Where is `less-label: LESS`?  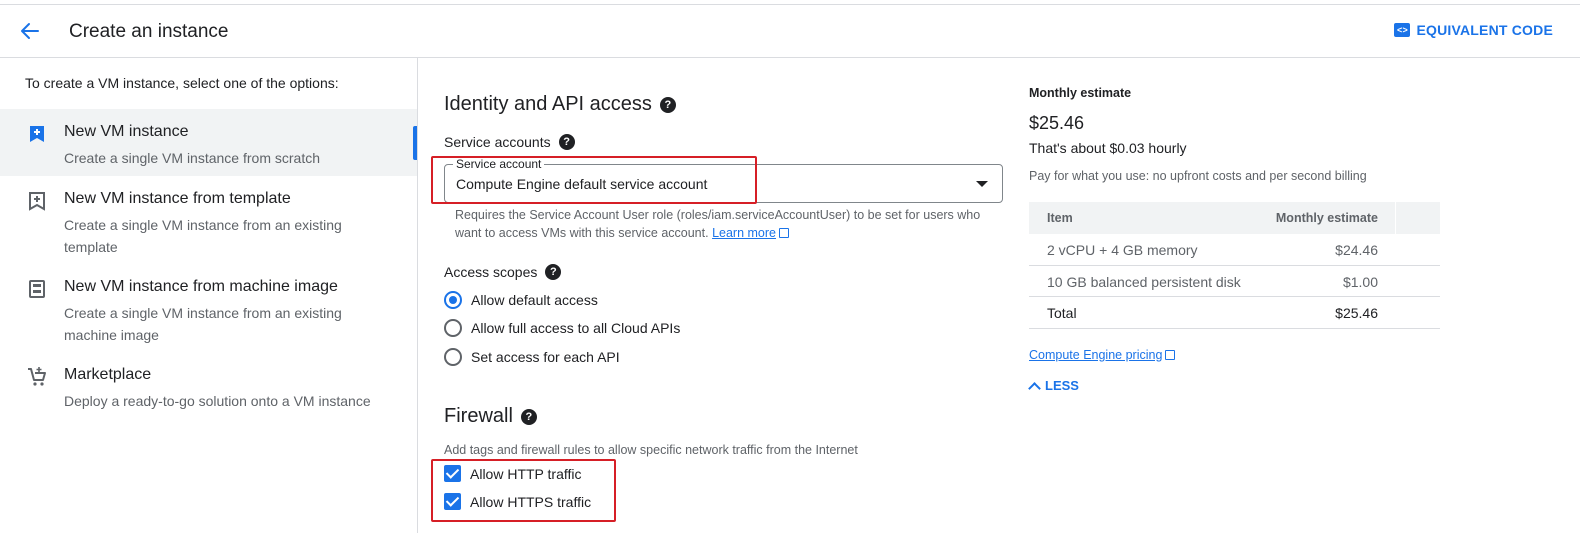 less-label: LESS is located at coordinates (1062, 385).